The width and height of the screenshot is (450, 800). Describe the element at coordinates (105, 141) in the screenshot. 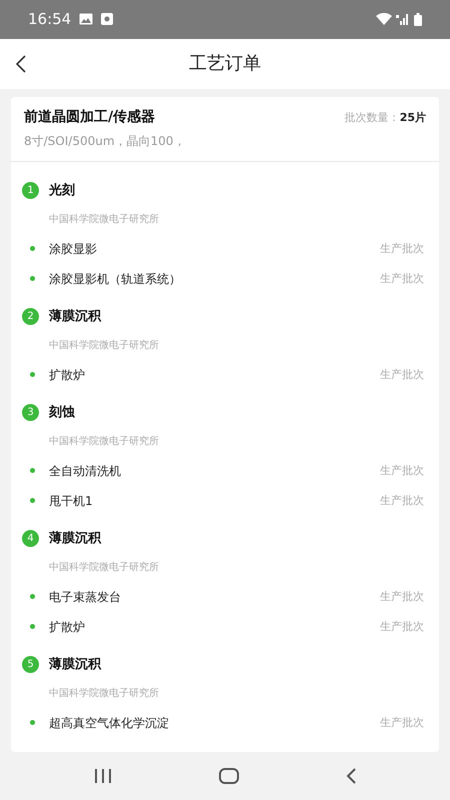

I see `order-spec: 8寸/SOI/500um，晶向100，` at that location.